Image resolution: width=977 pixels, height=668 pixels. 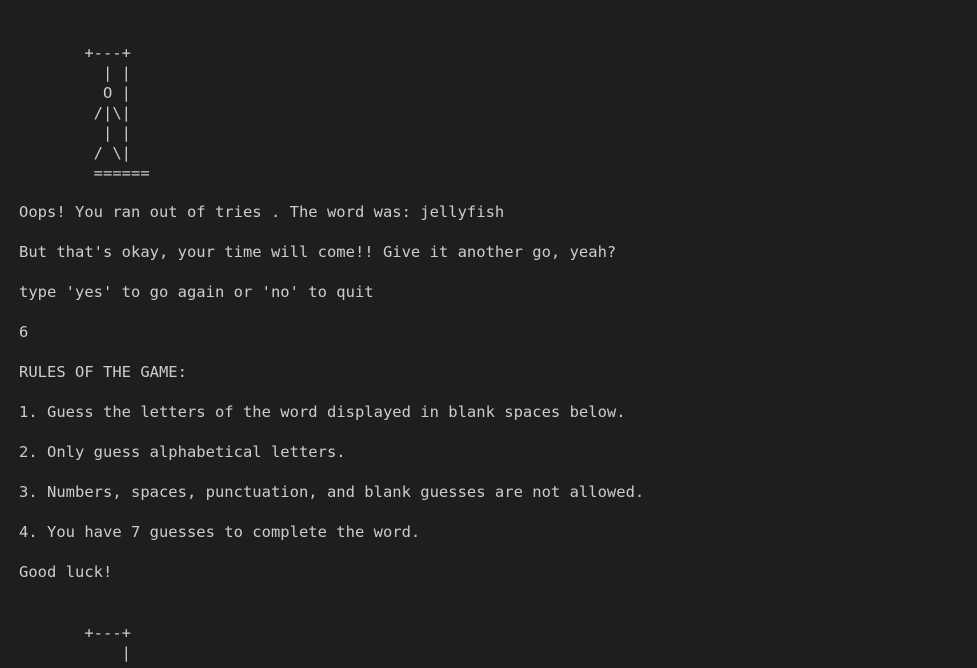 I want to click on hangman-art-line: /|\|, so click(x=75, y=113).